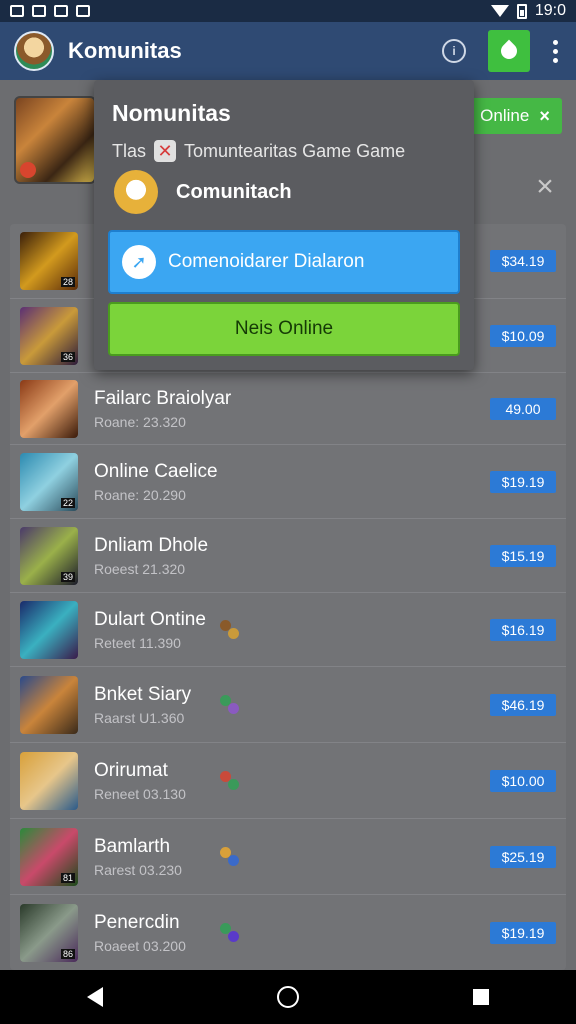  Describe the element at coordinates (545, 187) in the screenshot. I see `dismiss-icon: ×` at that location.